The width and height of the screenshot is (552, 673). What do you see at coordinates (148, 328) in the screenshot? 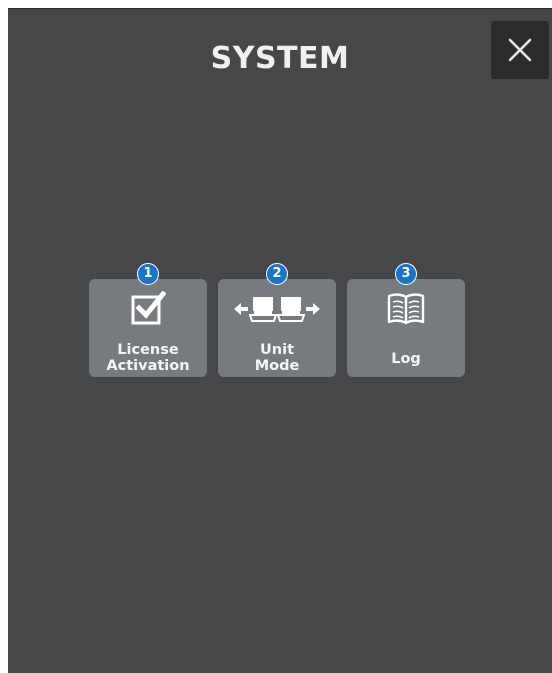
I see `license-activation-button: License Activation` at bounding box center [148, 328].